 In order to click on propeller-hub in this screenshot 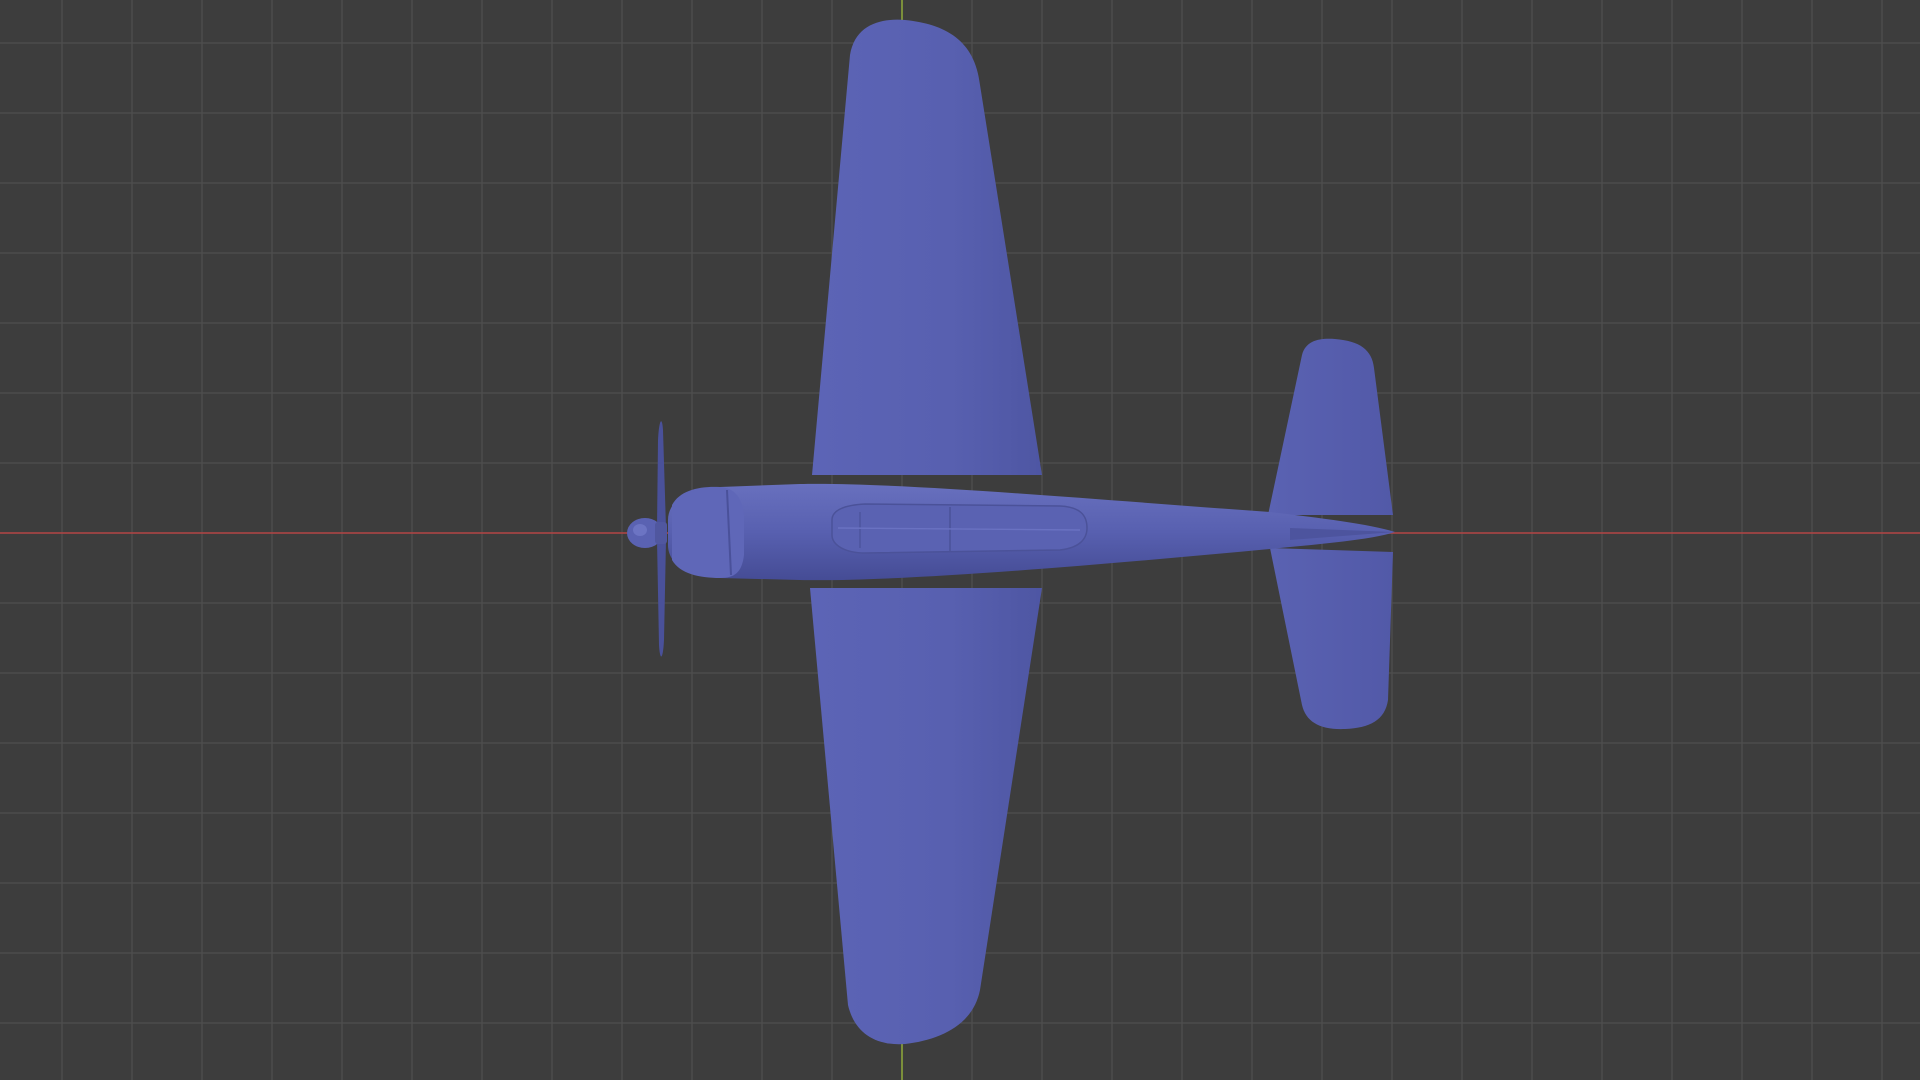, I will do `click(661, 533)`.